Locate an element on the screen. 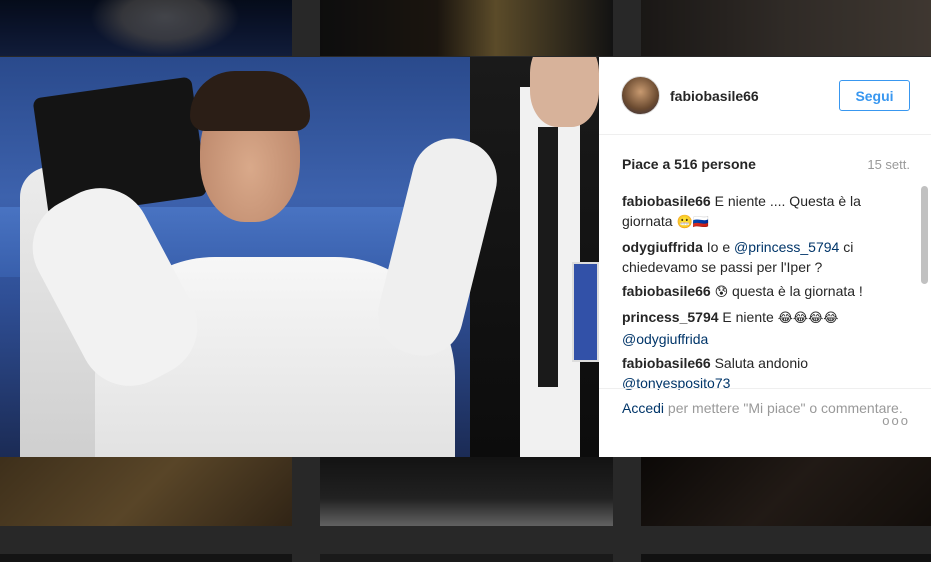  follow-button: Segui is located at coordinates (874, 95).